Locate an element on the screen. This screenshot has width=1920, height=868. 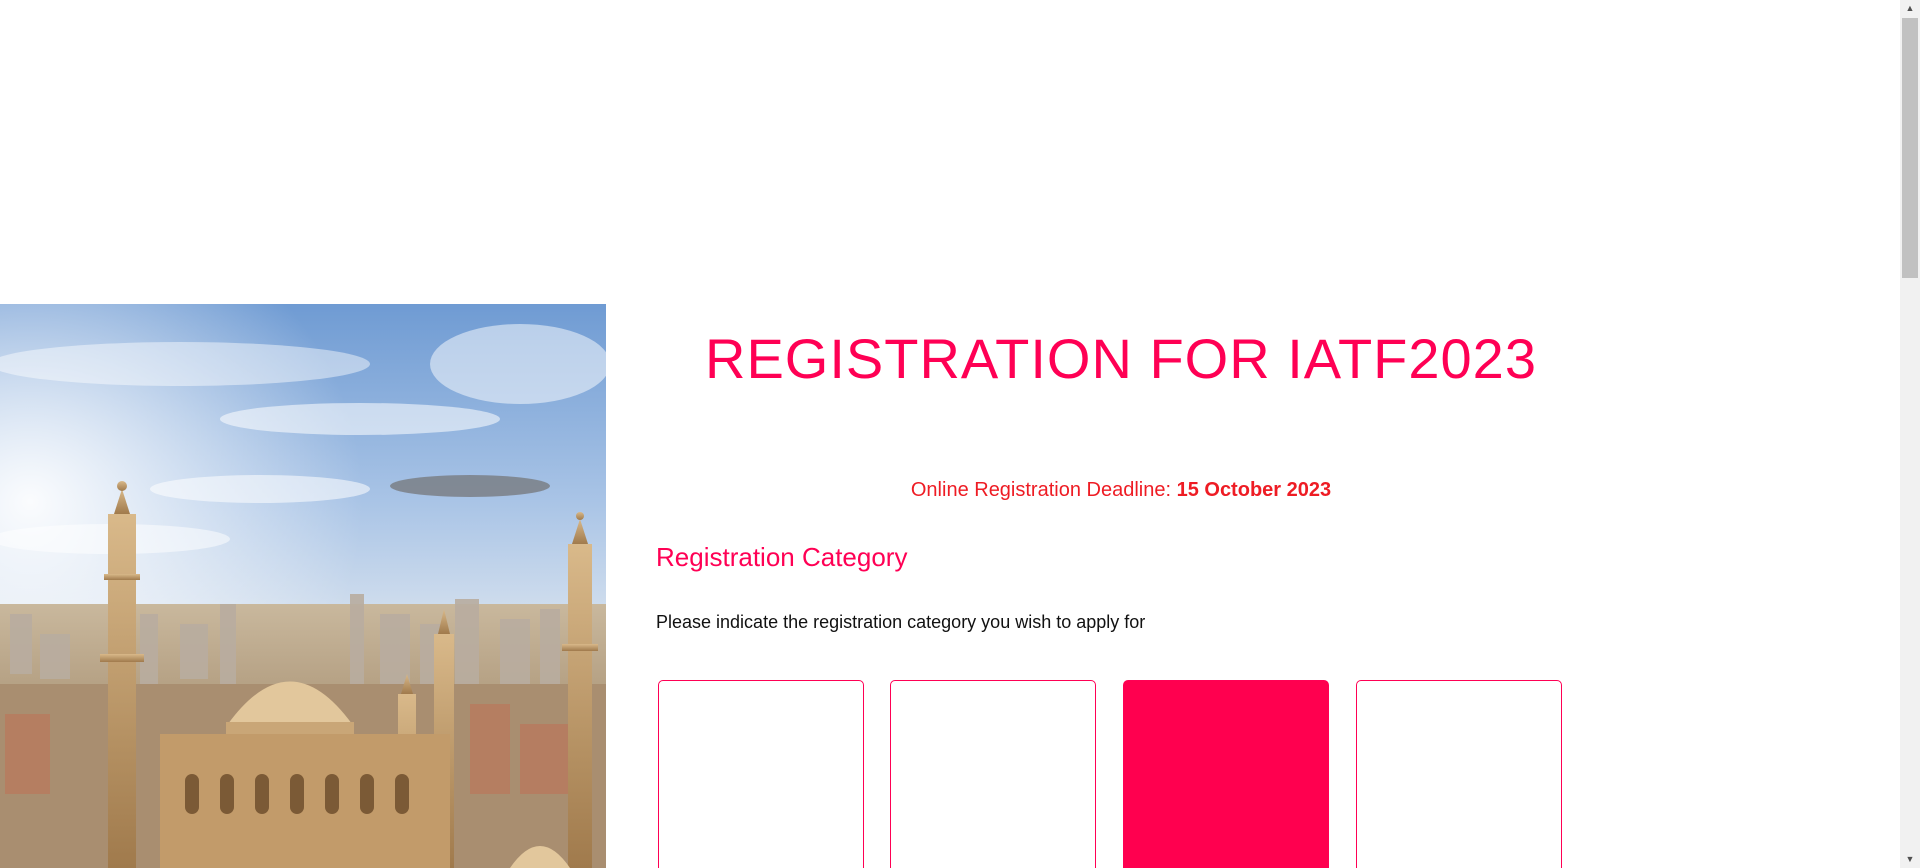
page-title: REGISTRATION FOR IATF2023 is located at coordinates (1121, 358).